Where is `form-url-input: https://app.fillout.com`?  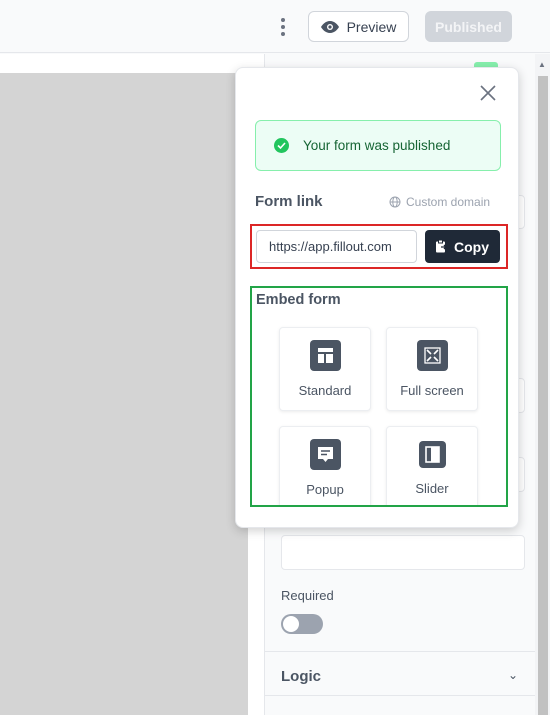
form-url-input: https://app.fillout.com is located at coordinates (336, 246).